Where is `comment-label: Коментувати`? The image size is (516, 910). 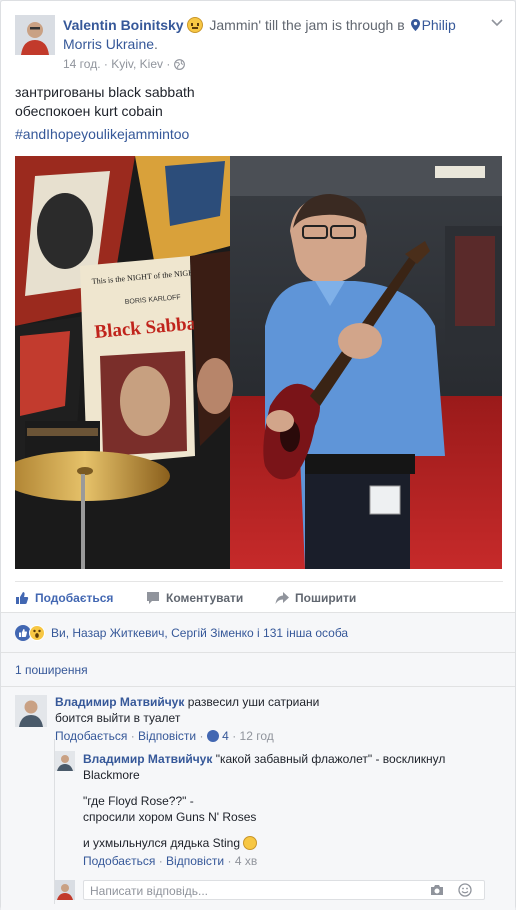 comment-label: Коментувати is located at coordinates (205, 598).